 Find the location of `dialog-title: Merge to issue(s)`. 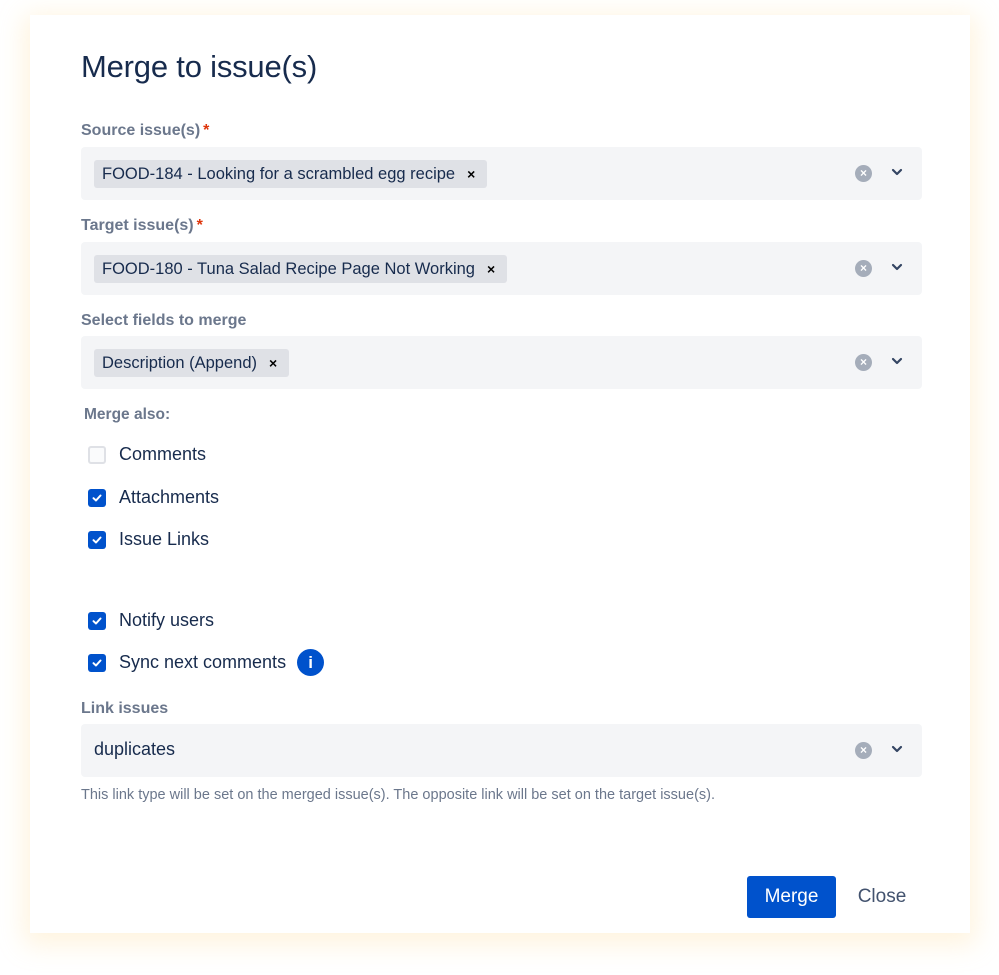

dialog-title: Merge to issue(s) is located at coordinates (199, 66).